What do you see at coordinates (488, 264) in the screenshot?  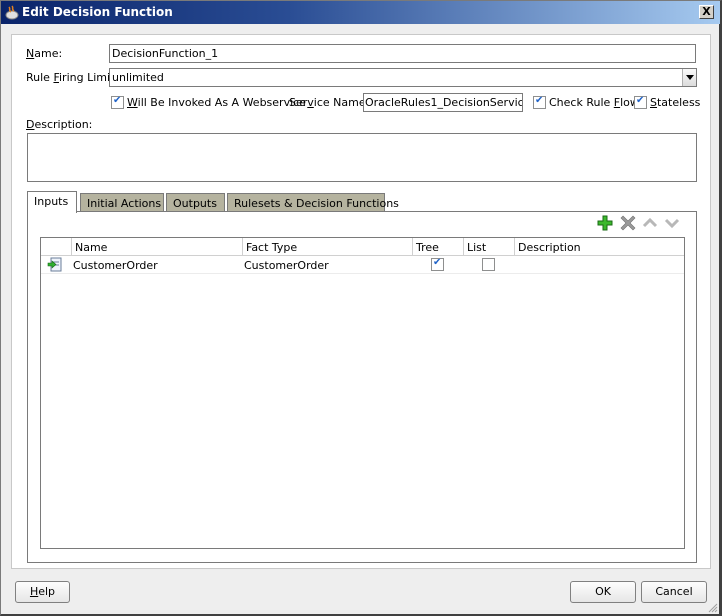 I see `cell-list-checkbox` at bounding box center [488, 264].